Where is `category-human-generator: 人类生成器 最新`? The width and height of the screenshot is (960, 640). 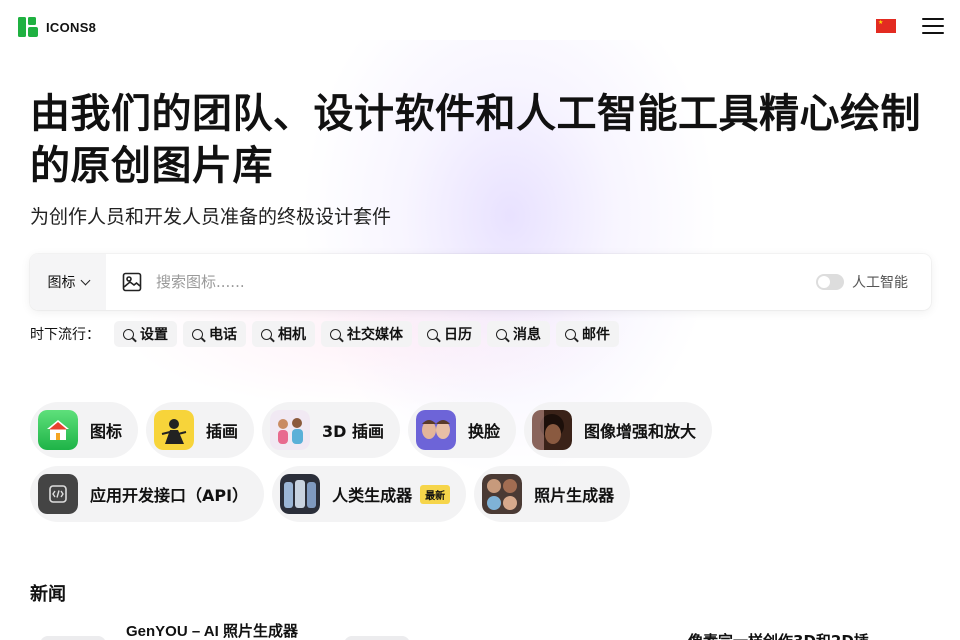 category-human-generator: 人类生成器 最新 is located at coordinates (369, 494).